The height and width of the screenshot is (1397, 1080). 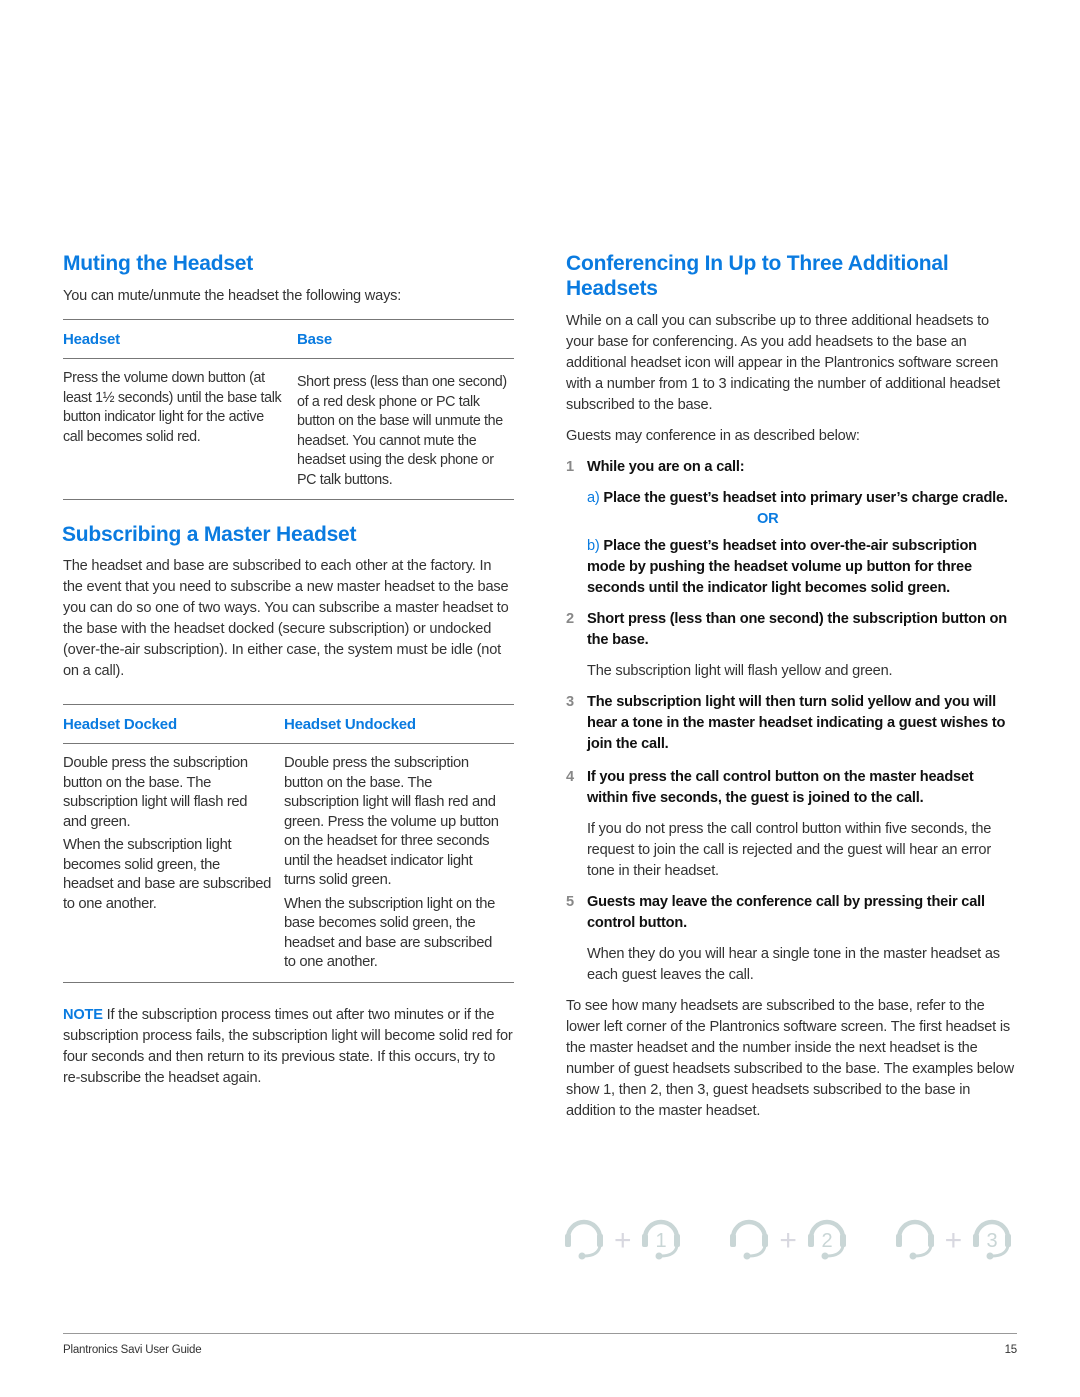 What do you see at coordinates (350, 724) in the screenshot?
I see `header-undocked: Headset Undocked` at bounding box center [350, 724].